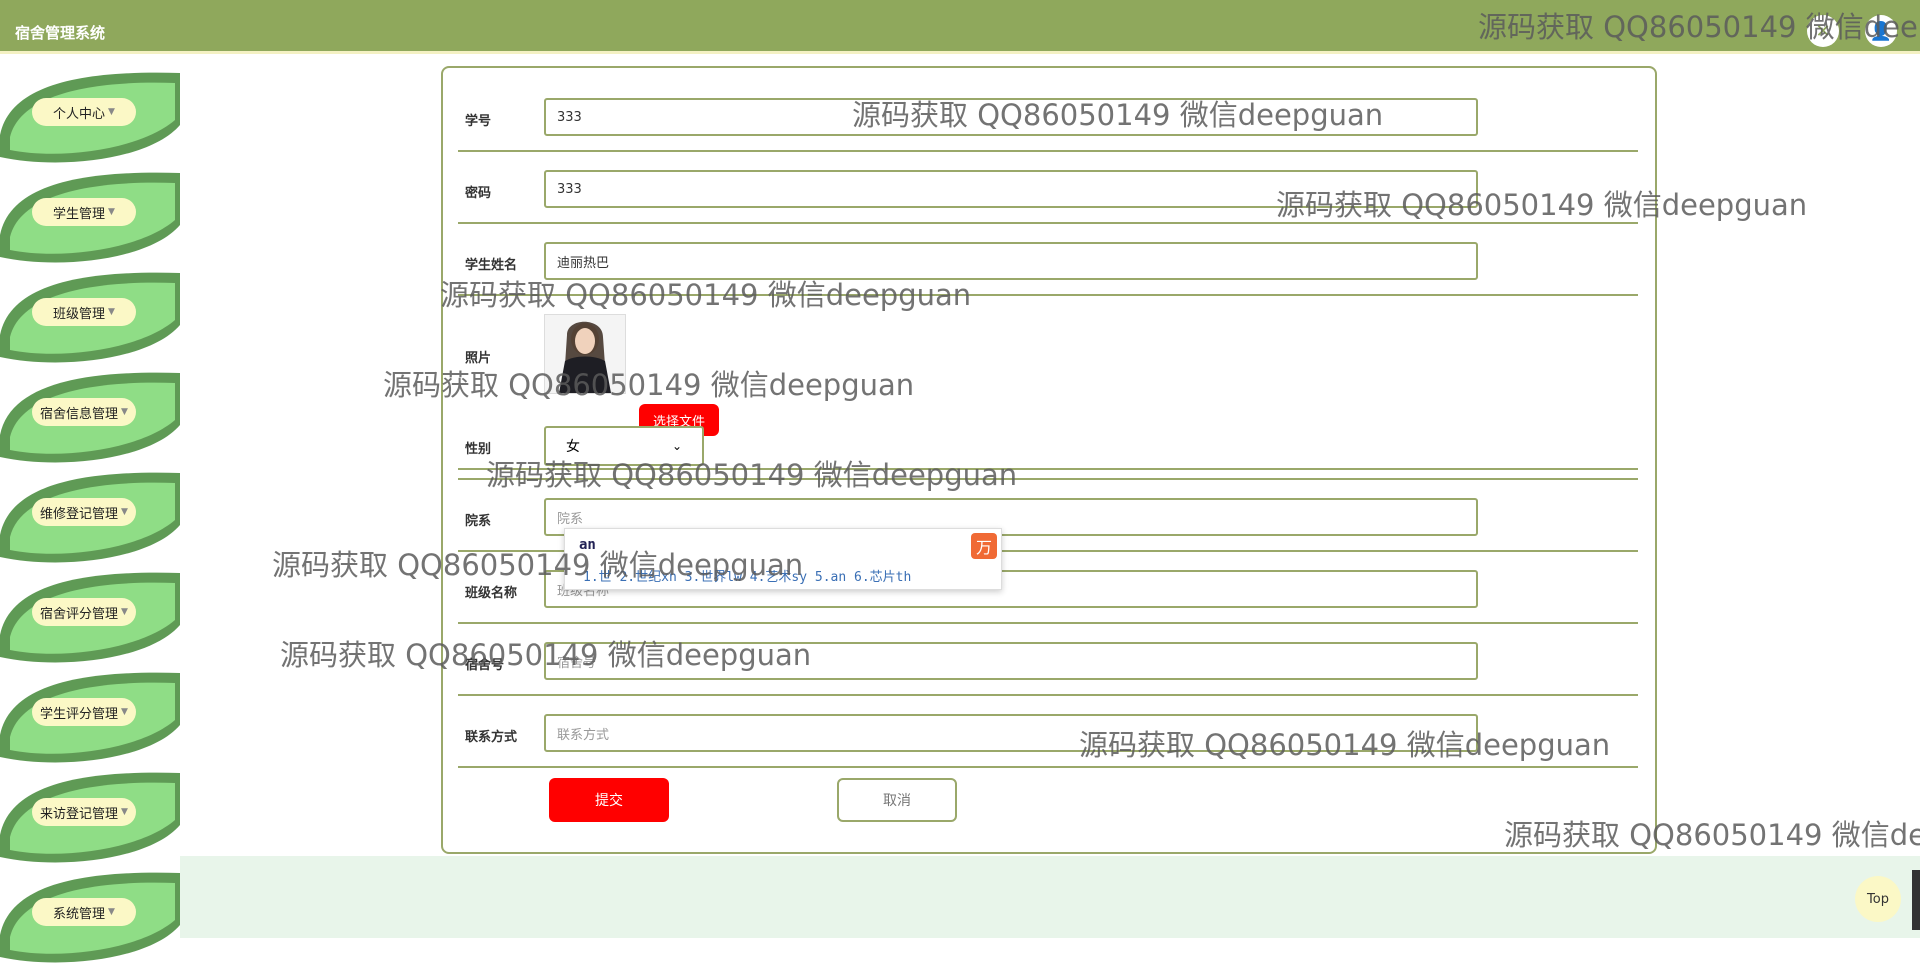 This screenshot has height=965, width=1920. Describe the element at coordinates (478, 193) in the screenshot. I see `field-label: 密码` at that location.